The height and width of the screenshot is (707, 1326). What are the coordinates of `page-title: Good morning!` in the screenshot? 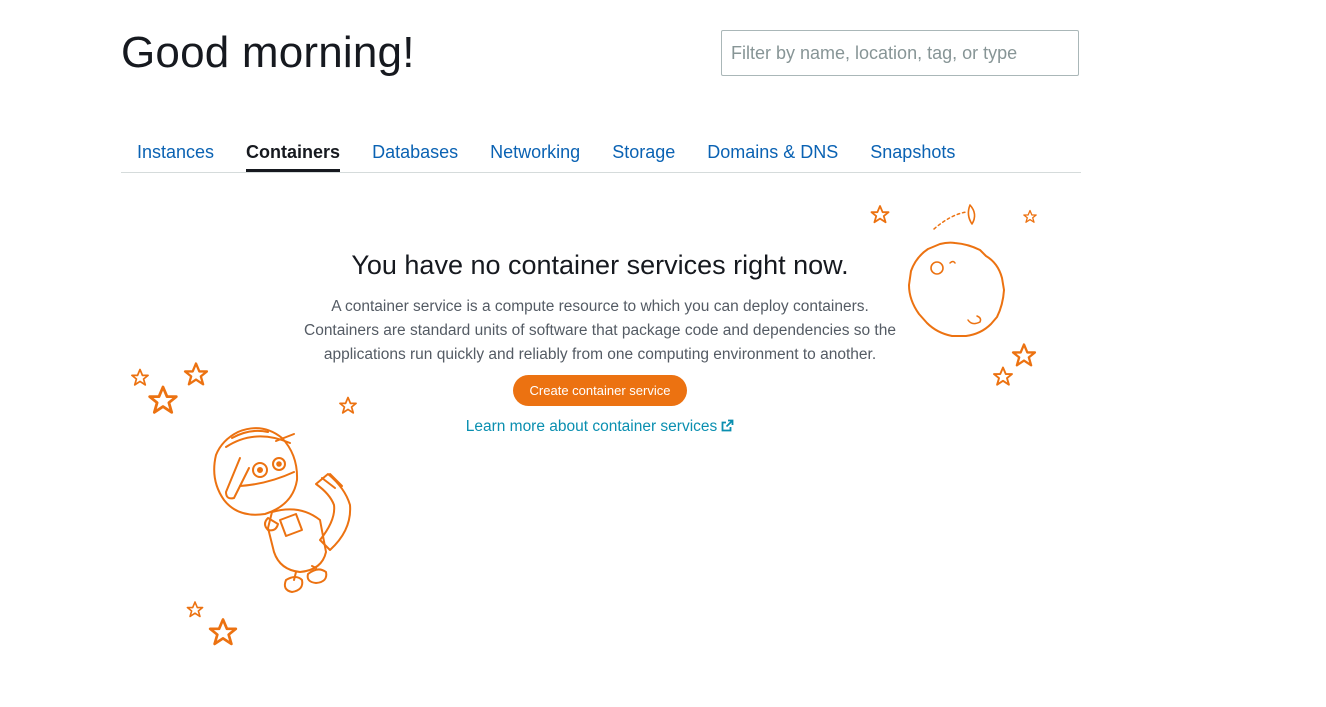 It's located at (268, 52).